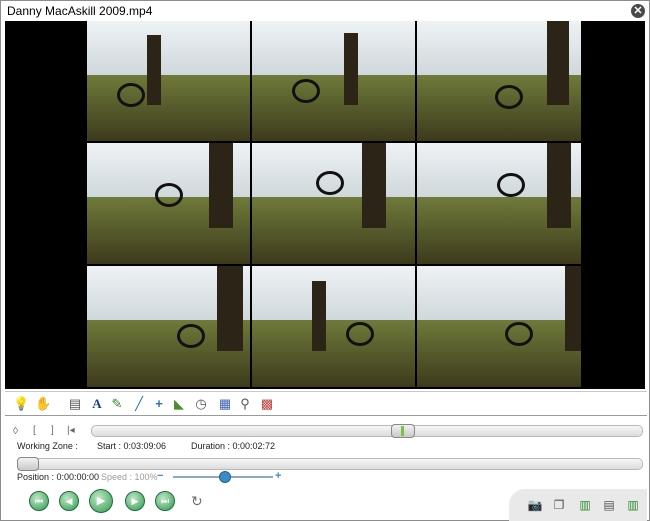 The image size is (650, 521). I want to click on title-bar: Danny MacAskill 2009.mp4 ✕, so click(325, 11).